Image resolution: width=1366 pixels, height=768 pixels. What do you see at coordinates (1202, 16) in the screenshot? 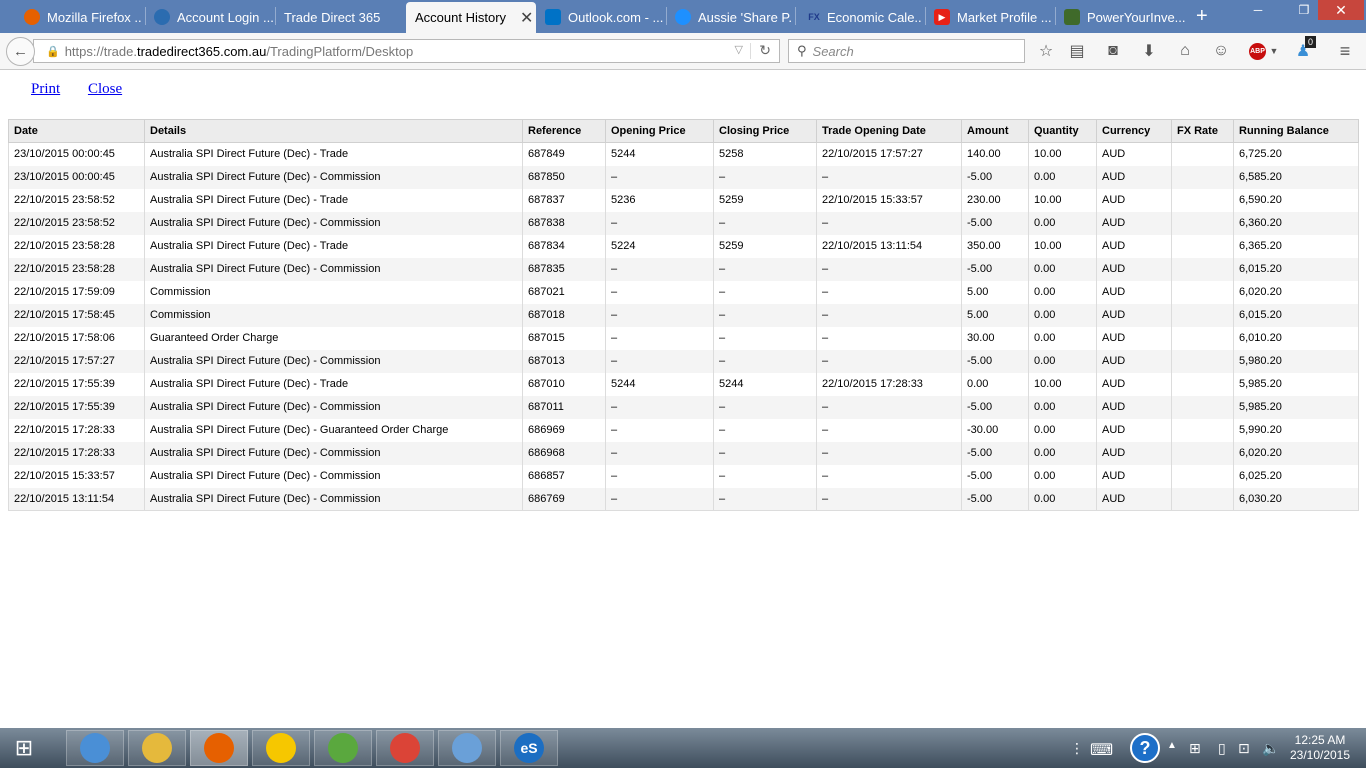
I see `new-tab-button: +` at bounding box center [1202, 16].